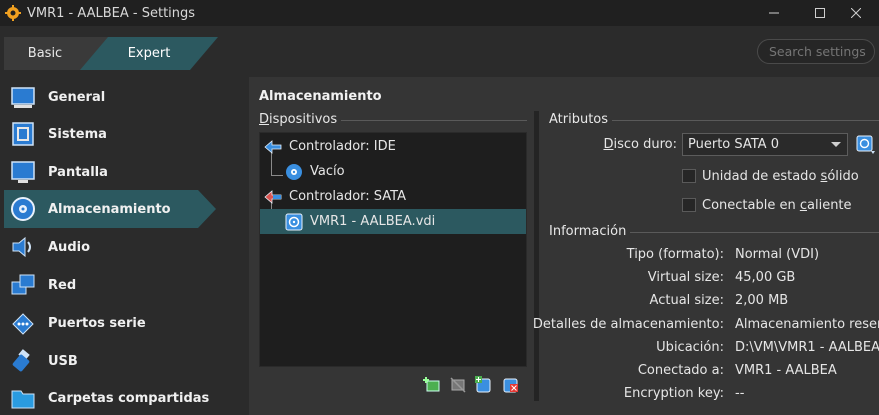  What do you see at coordinates (428, 120) in the screenshot?
I see `devices-group-divider` at bounding box center [428, 120].